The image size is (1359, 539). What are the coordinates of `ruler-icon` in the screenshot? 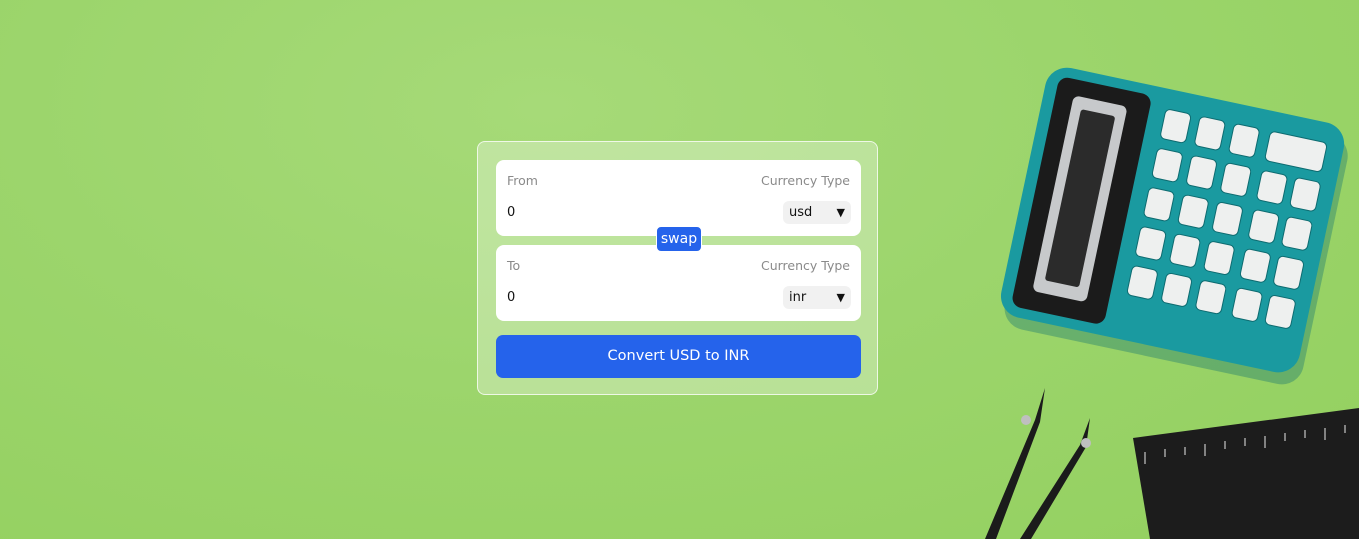 It's located at (1246, 473).